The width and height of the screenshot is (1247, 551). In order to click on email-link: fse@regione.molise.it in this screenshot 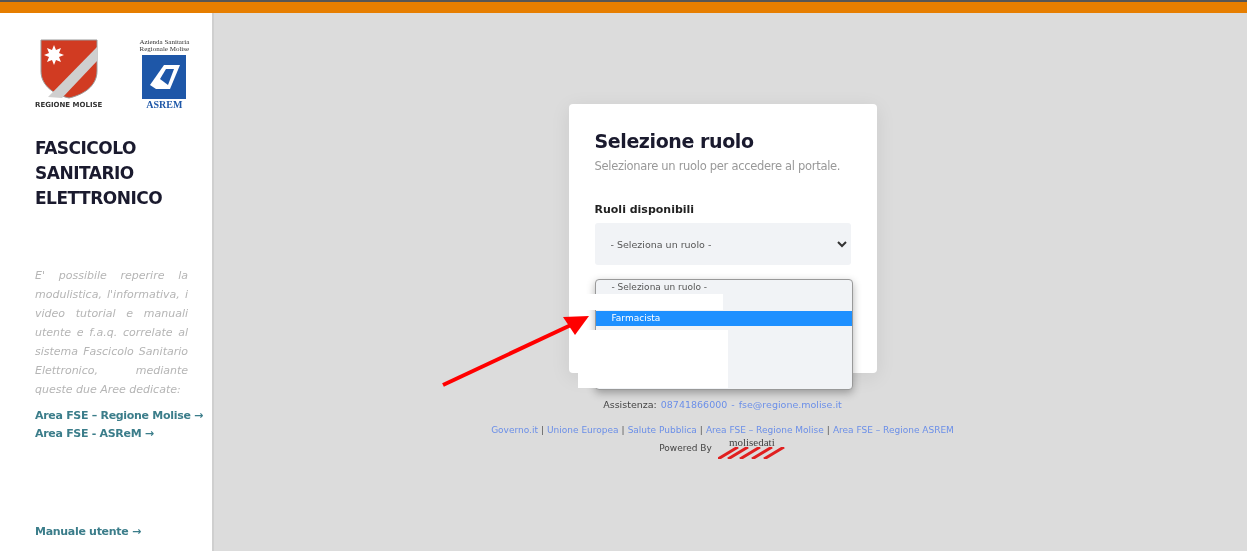, I will do `click(790, 404)`.